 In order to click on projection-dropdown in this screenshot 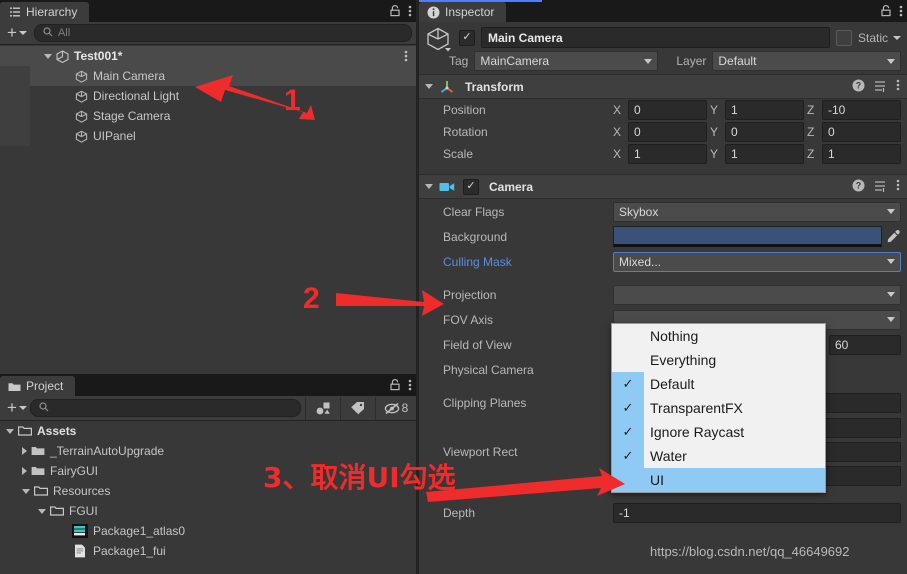, I will do `click(757, 294)`.